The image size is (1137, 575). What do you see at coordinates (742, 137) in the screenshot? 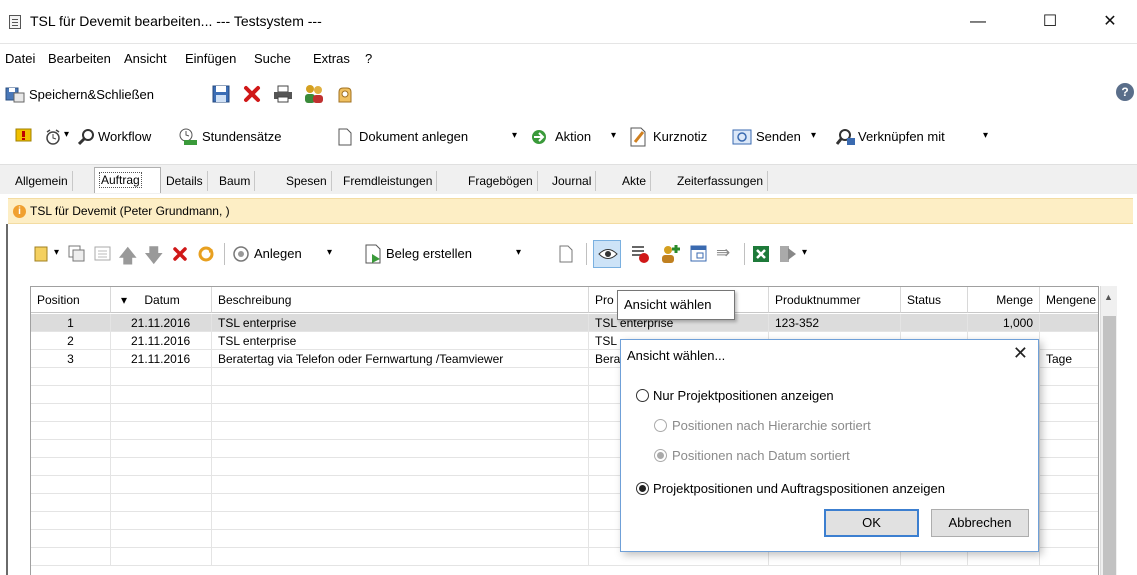
I see `email-icon` at bounding box center [742, 137].